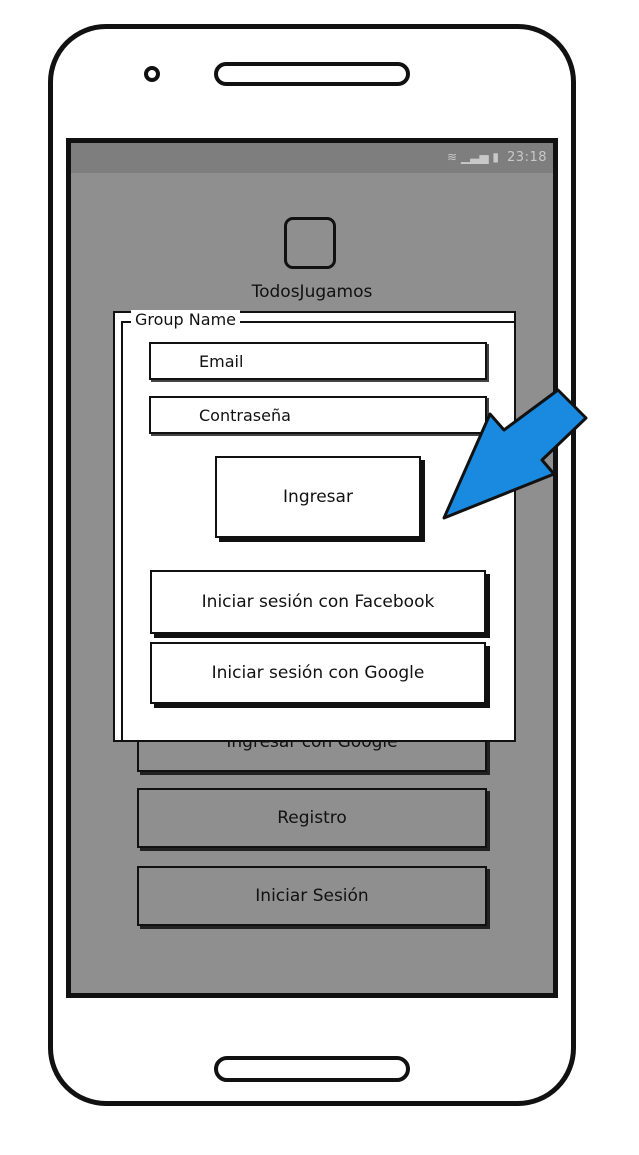 This screenshot has width=639, height=1155. I want to click on app-name: TodosJugamos, so click(312, 292).